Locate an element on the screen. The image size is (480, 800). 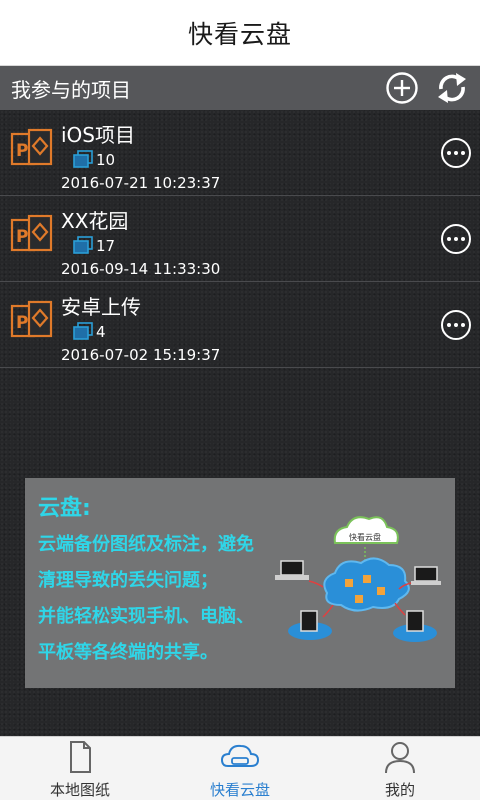
tab-cloud-drive: 快看云盘 is located at coordinates (240, 768).